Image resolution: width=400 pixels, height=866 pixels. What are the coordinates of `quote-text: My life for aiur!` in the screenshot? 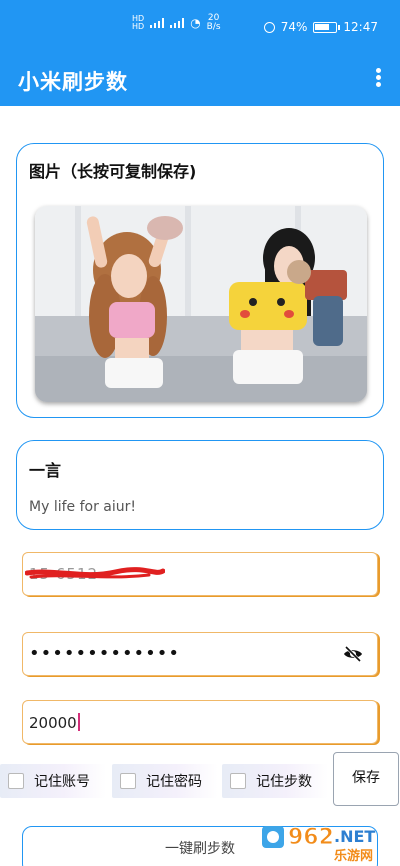 It's located at (82, 507).